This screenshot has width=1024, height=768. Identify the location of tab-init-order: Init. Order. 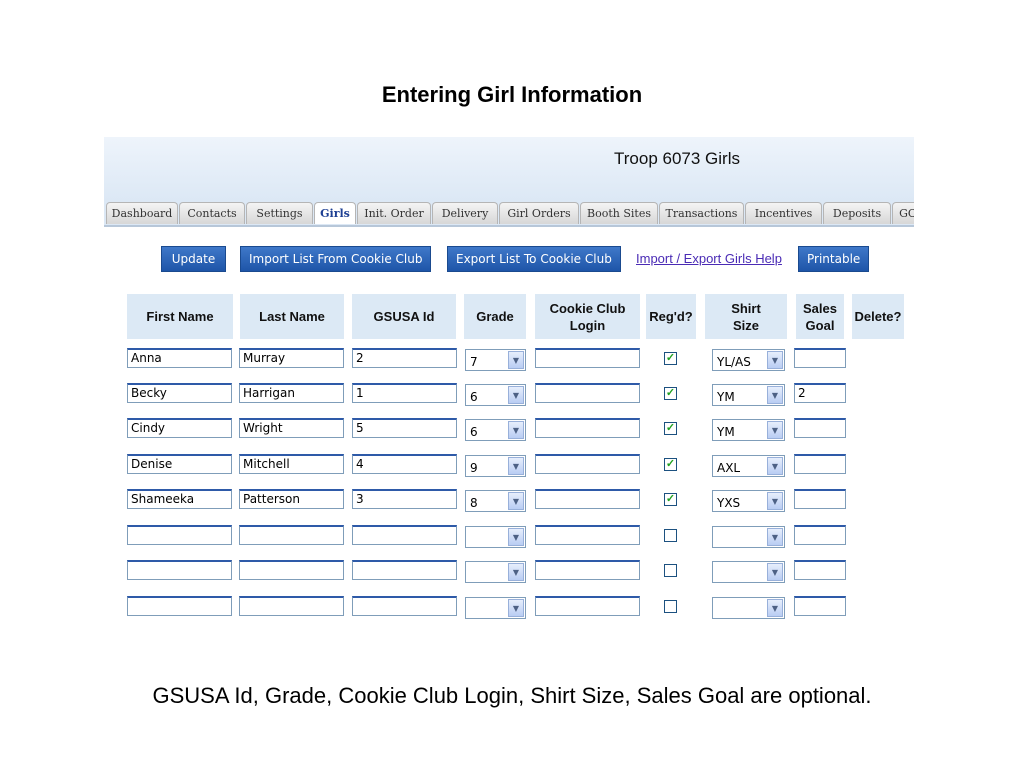
(394, 213).